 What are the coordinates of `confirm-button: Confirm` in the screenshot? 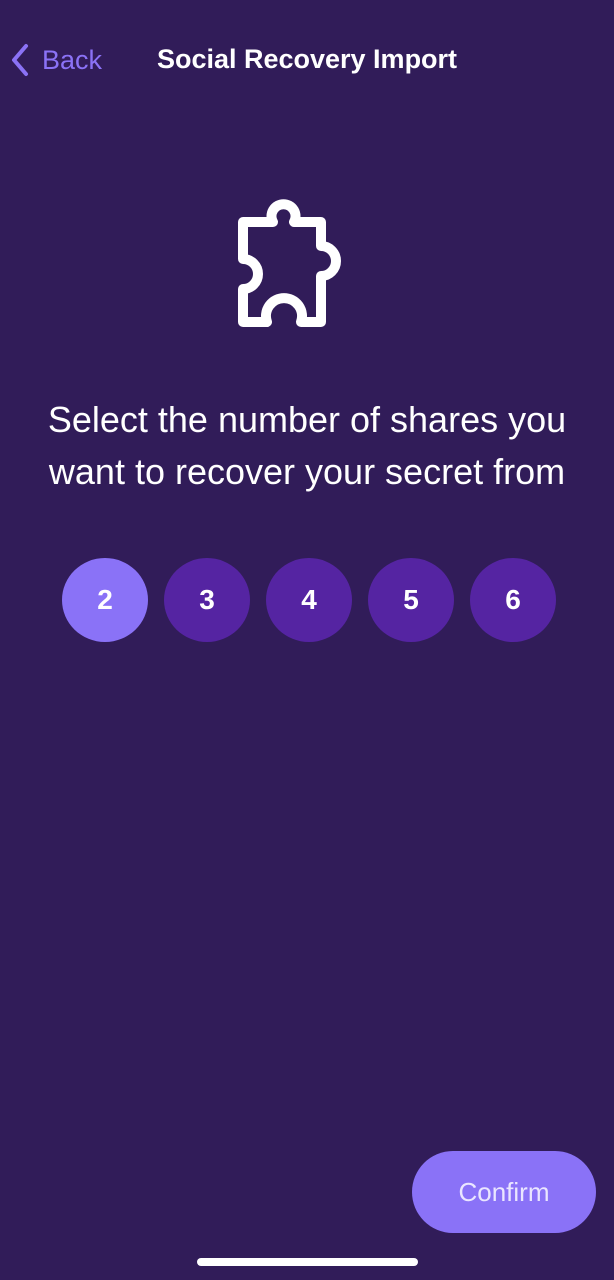 It's located at (504, 1192).